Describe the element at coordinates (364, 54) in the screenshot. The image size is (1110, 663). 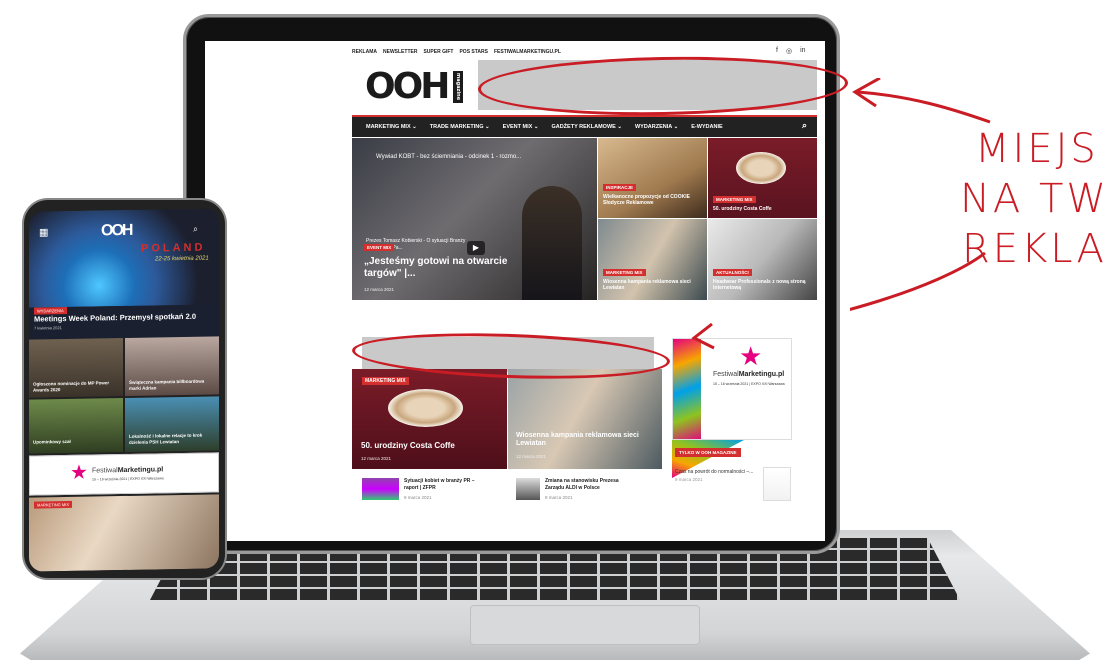
I see `top-link-reklama: REKLAMA` at that location.